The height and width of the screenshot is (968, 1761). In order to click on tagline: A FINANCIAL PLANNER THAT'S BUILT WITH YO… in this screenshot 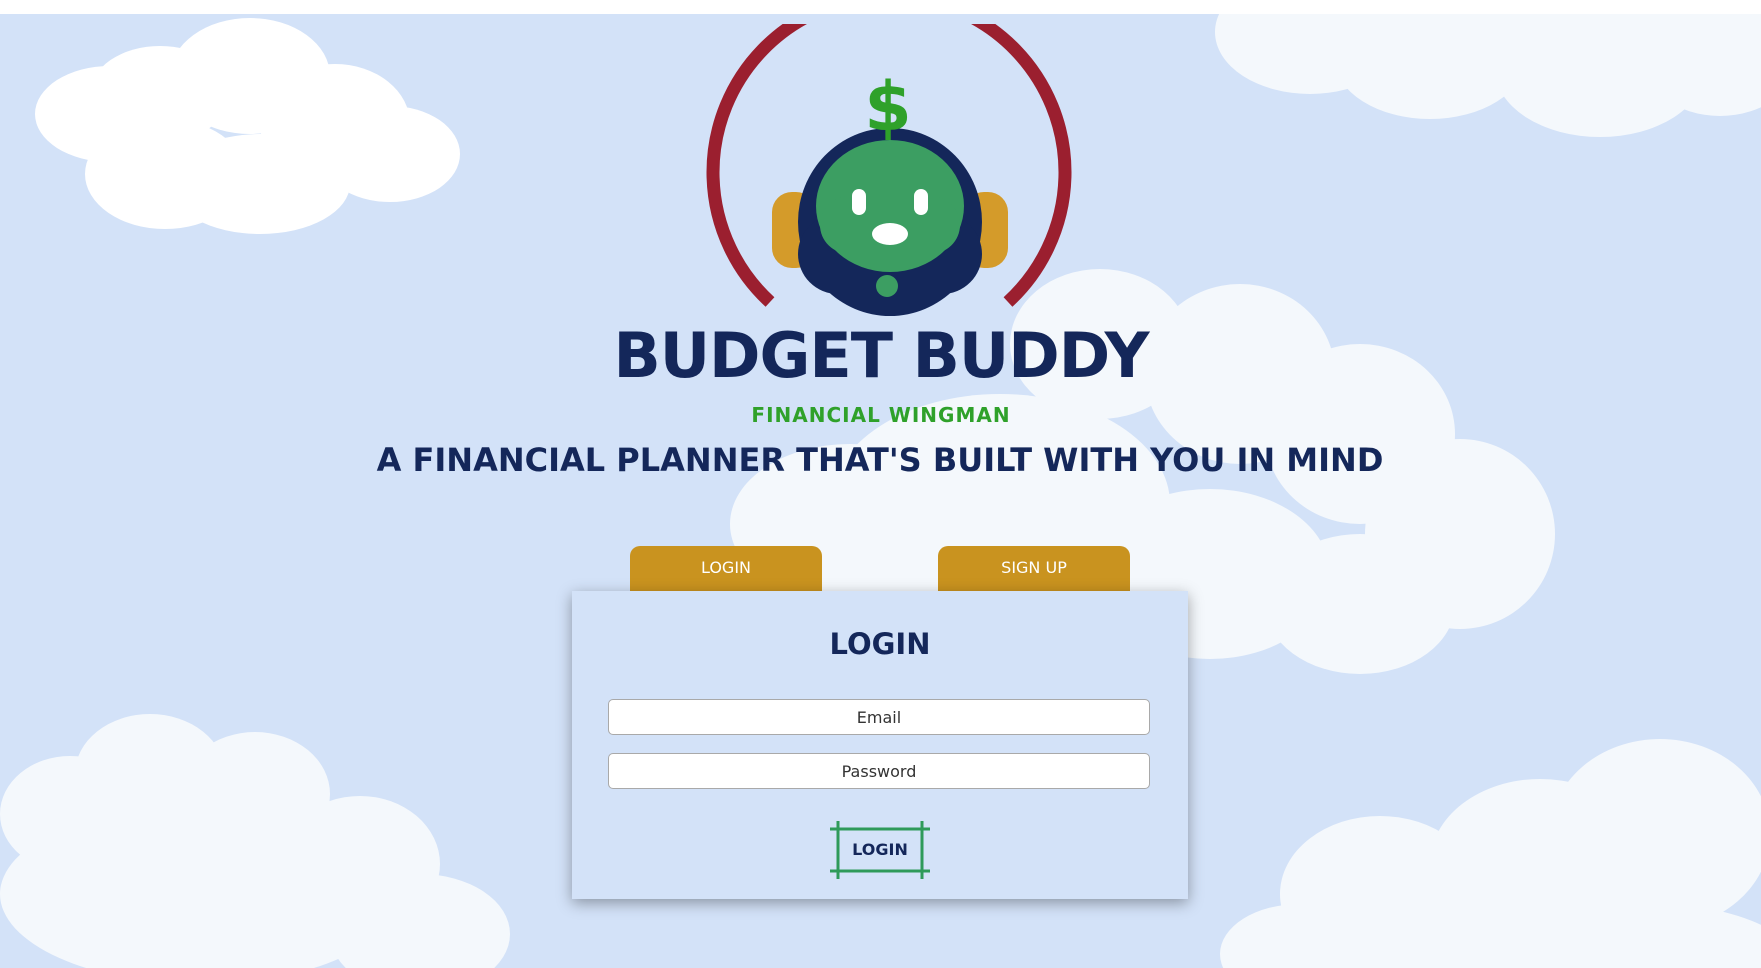, I will do `click(880, 460)`.